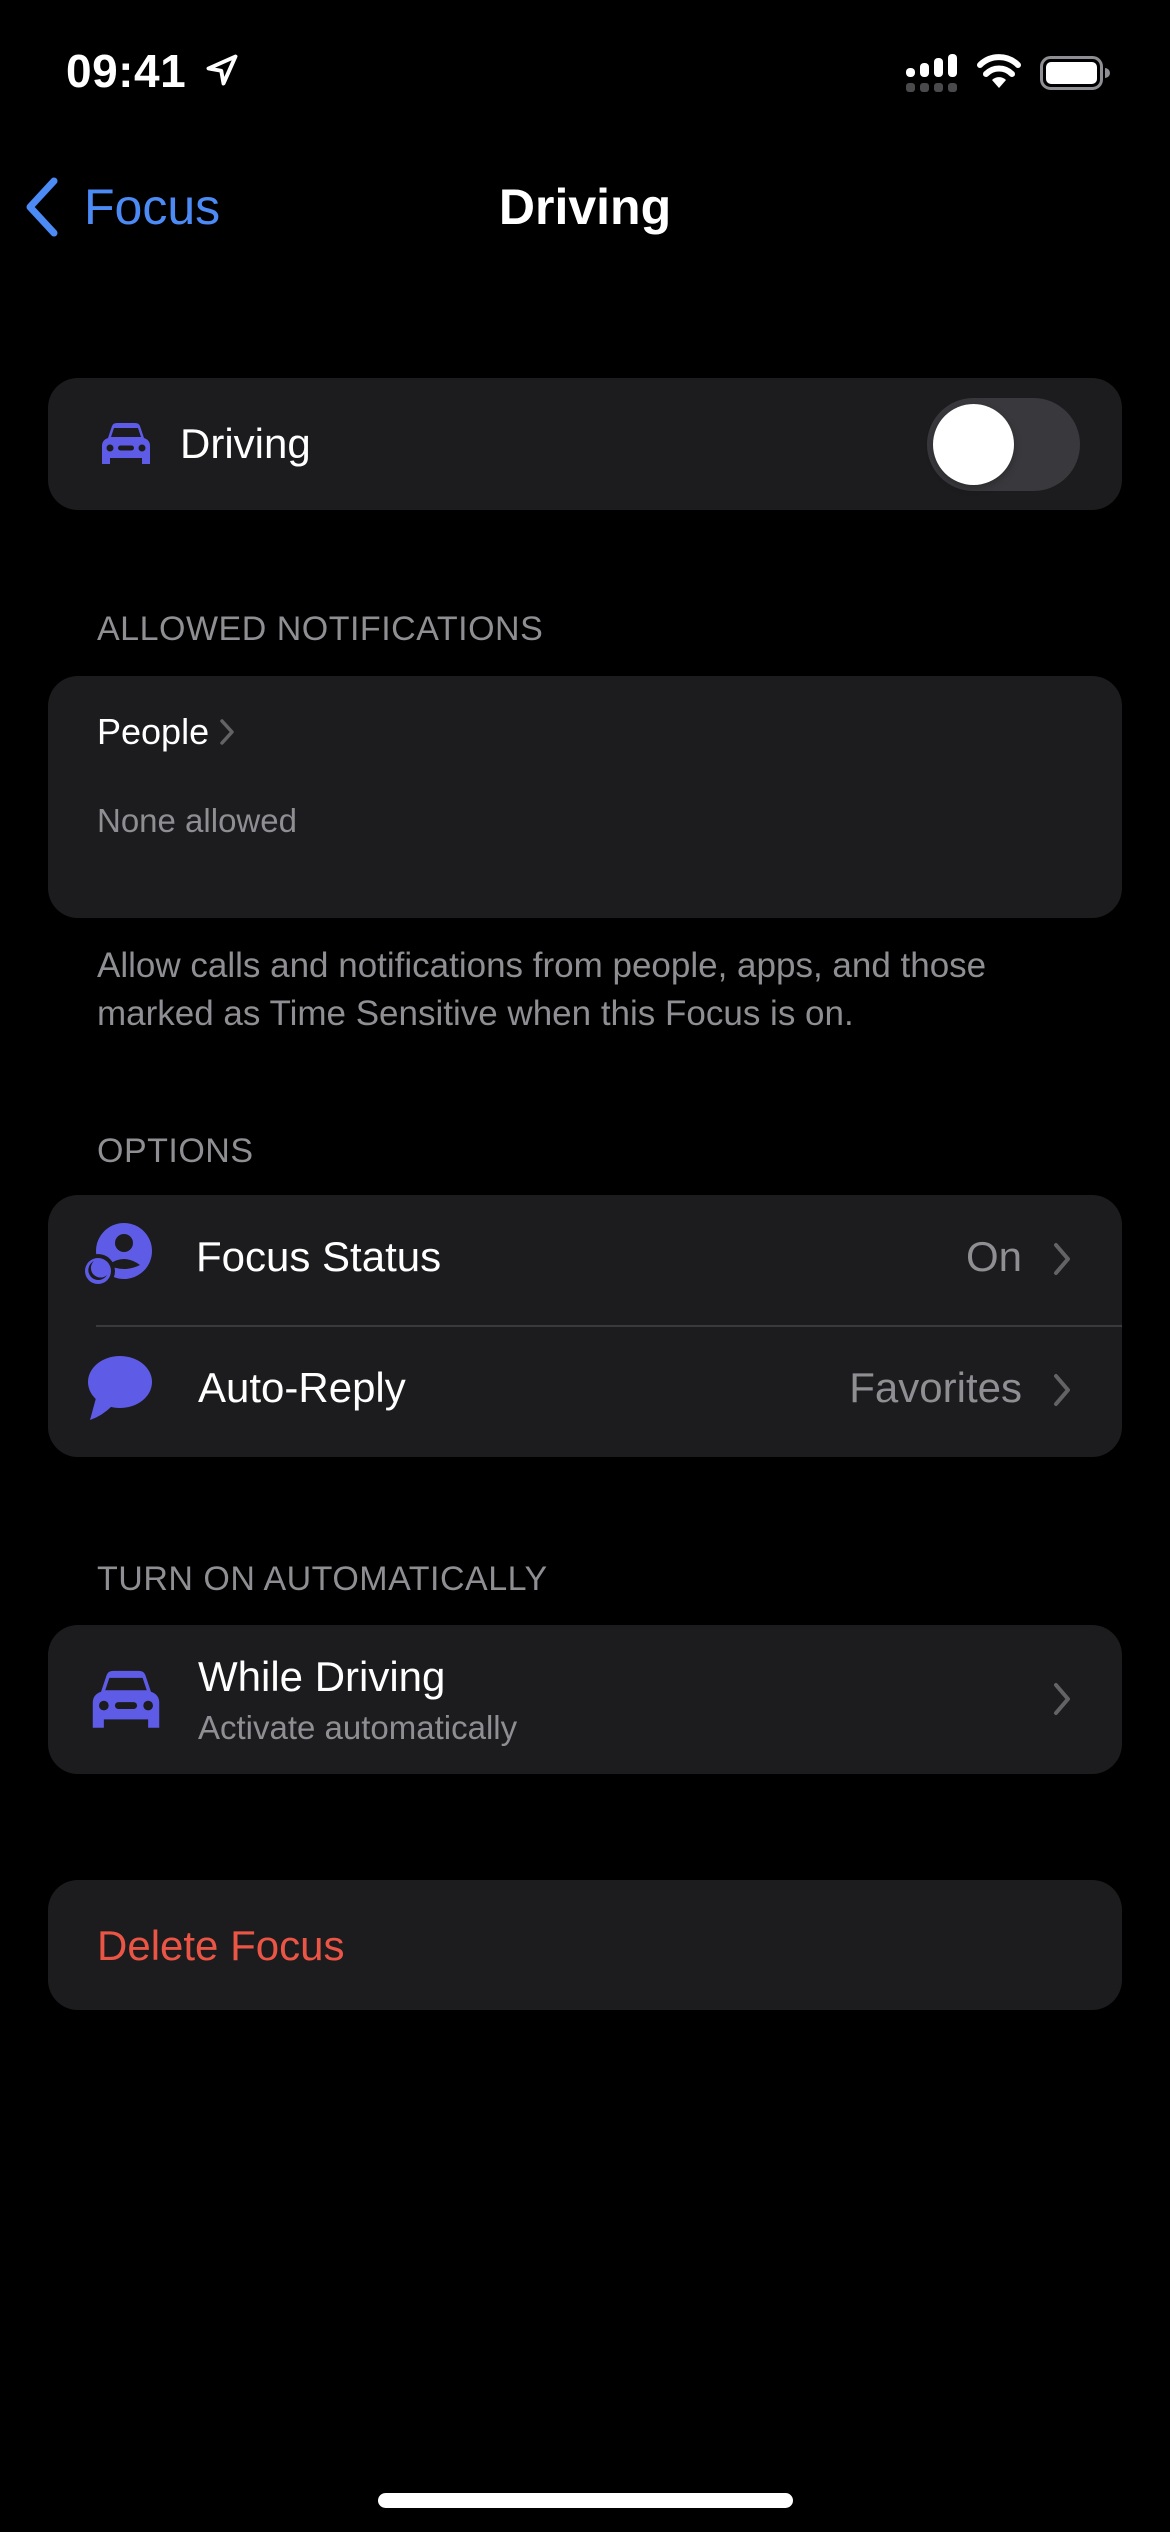 The width and height of the screenshot is (1170, 2532). Describe the element at coordinates (320, 629) in the screenshot. I see `allowed-notifications-header: ALLOWED NOTIFICATIONS` at that location.